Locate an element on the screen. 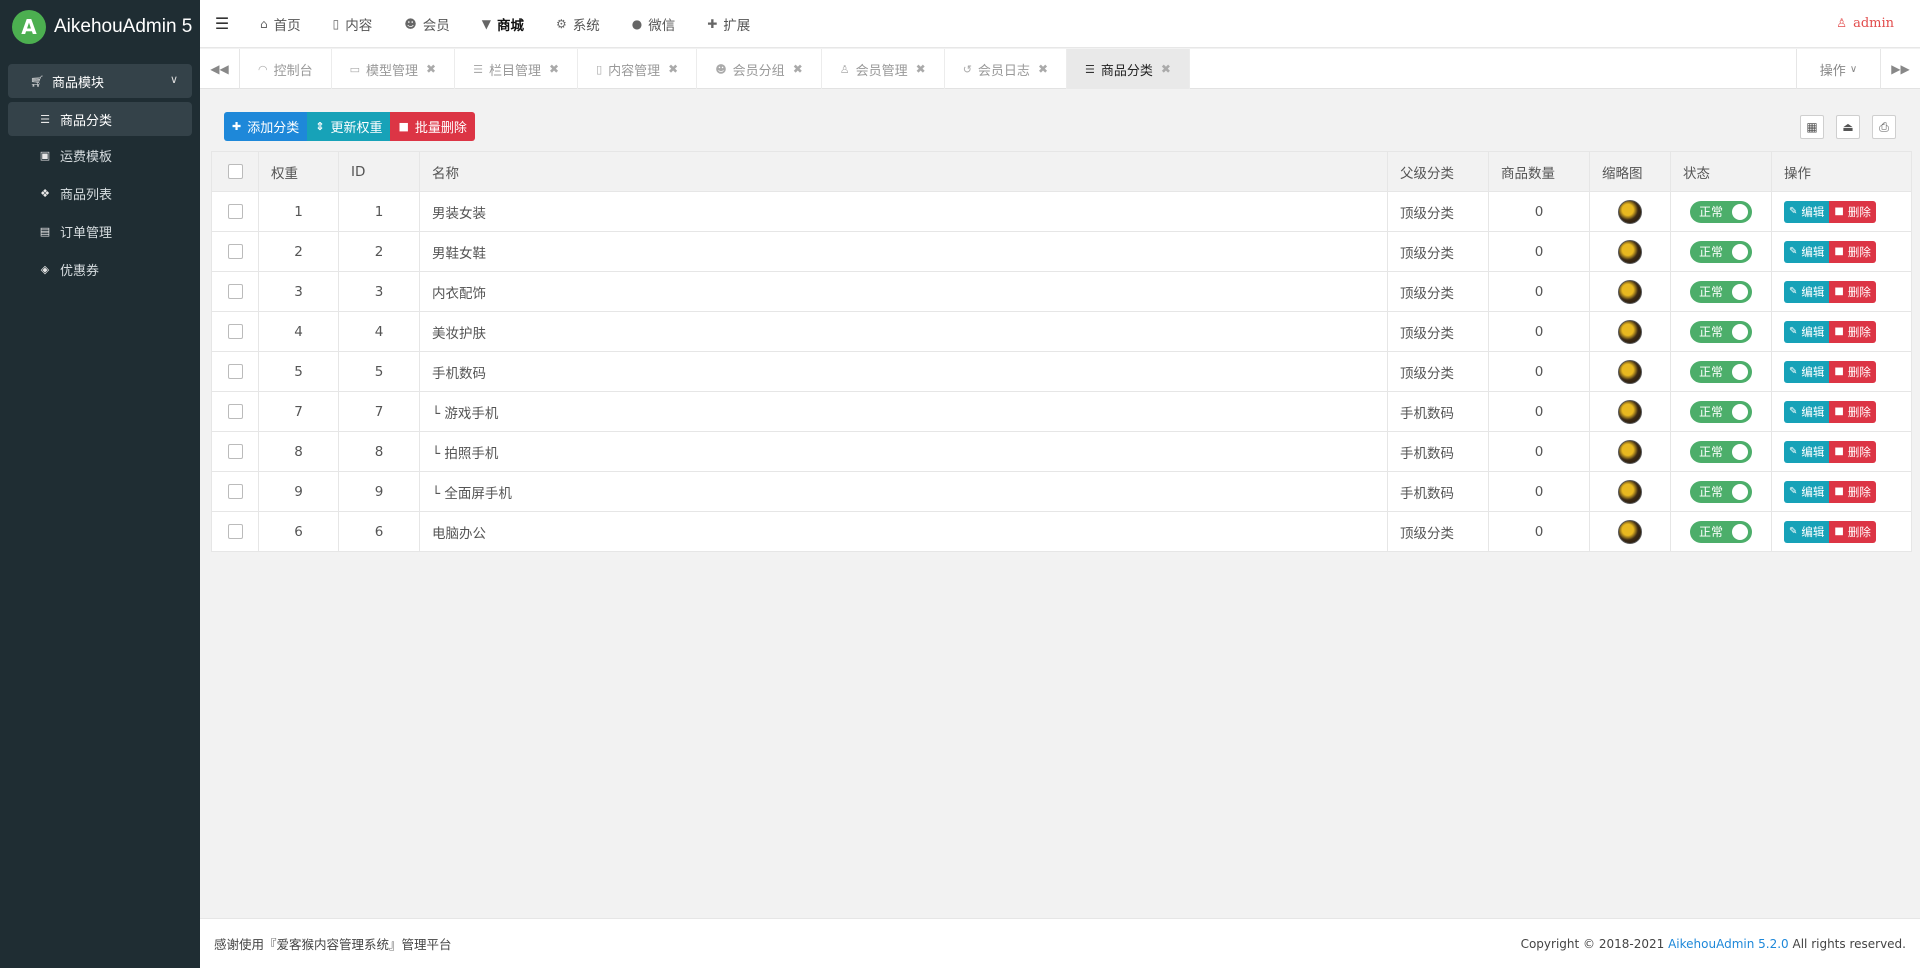 Image resolution: width=1920 pixels, height=968 pixels. user-menu: ♙ admin is located at coordinates (1865, 23).